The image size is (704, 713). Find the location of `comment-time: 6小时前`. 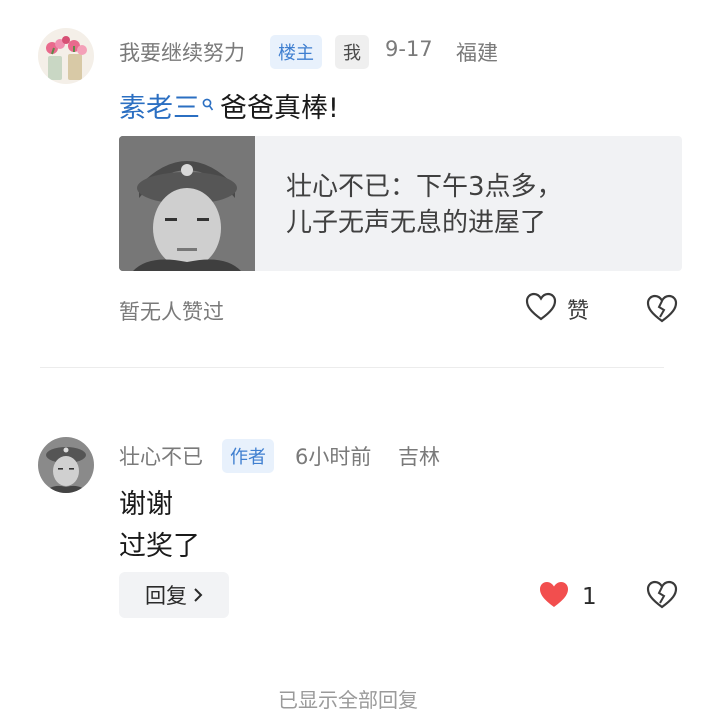

comment-time: 6小时前 is located at coordinates (333, 457).